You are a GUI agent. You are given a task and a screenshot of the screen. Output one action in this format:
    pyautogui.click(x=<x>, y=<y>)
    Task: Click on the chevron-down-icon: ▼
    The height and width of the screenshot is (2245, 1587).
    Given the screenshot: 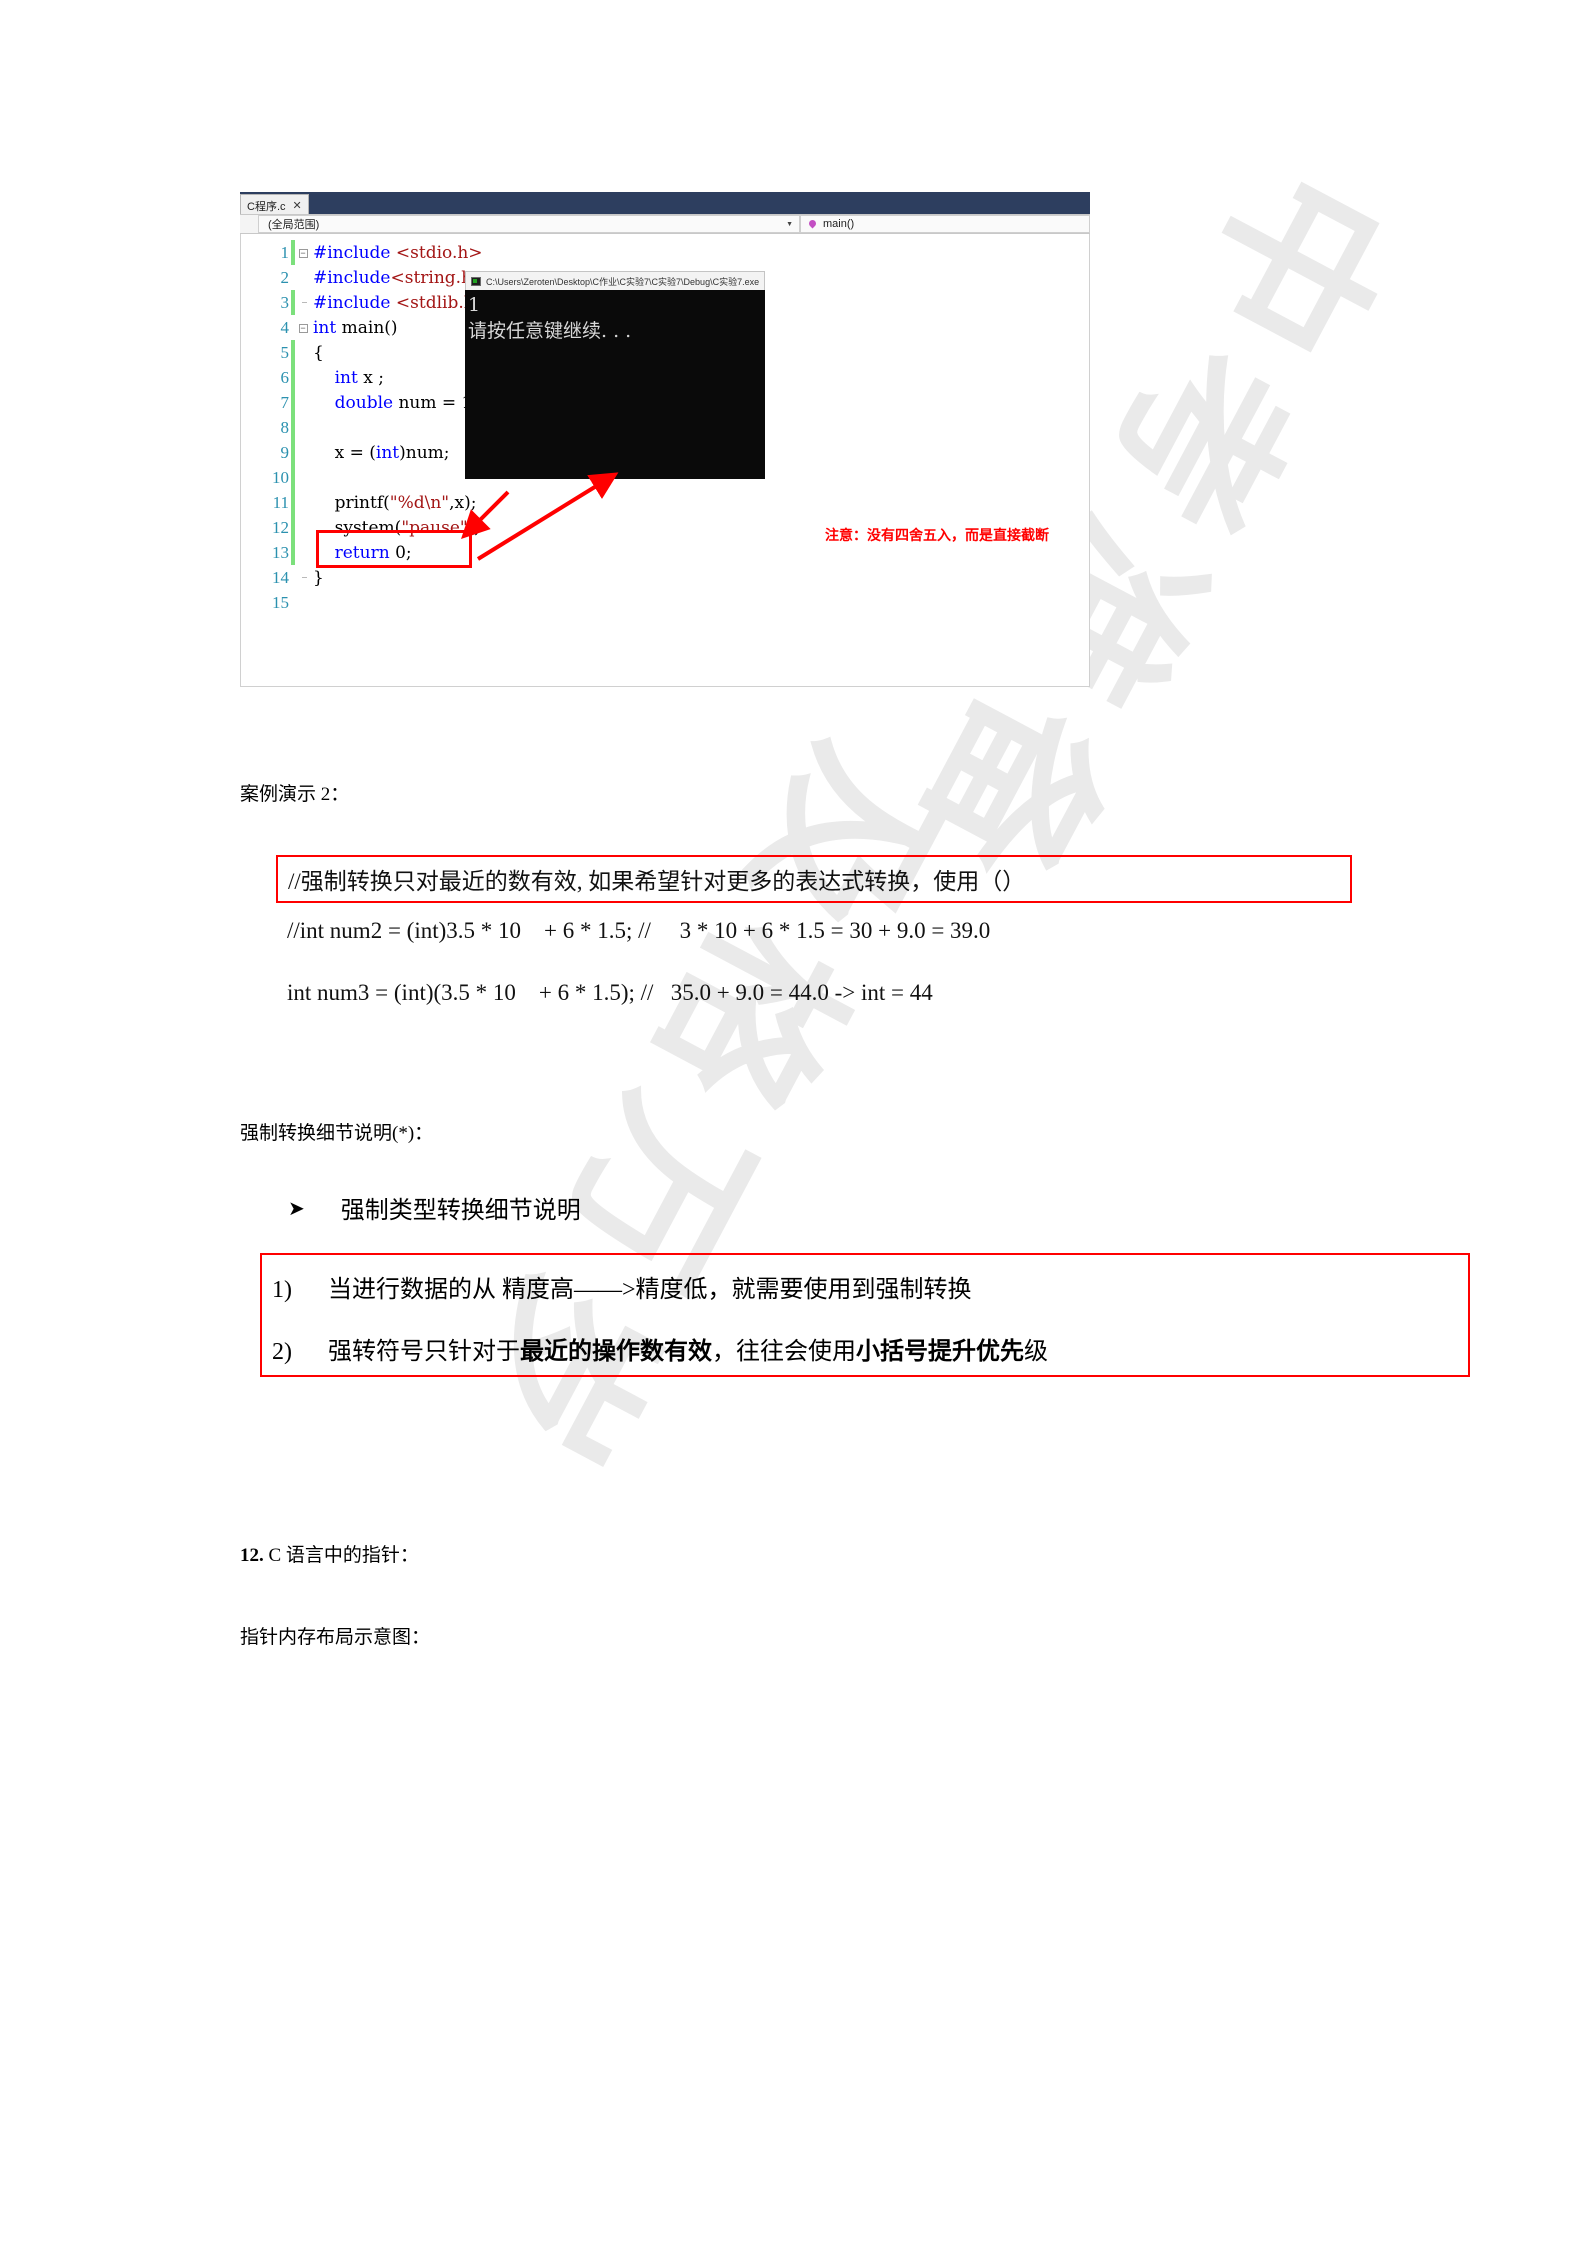 What is the action you would take?
    pyautogui.click(x=789, y=224)
    